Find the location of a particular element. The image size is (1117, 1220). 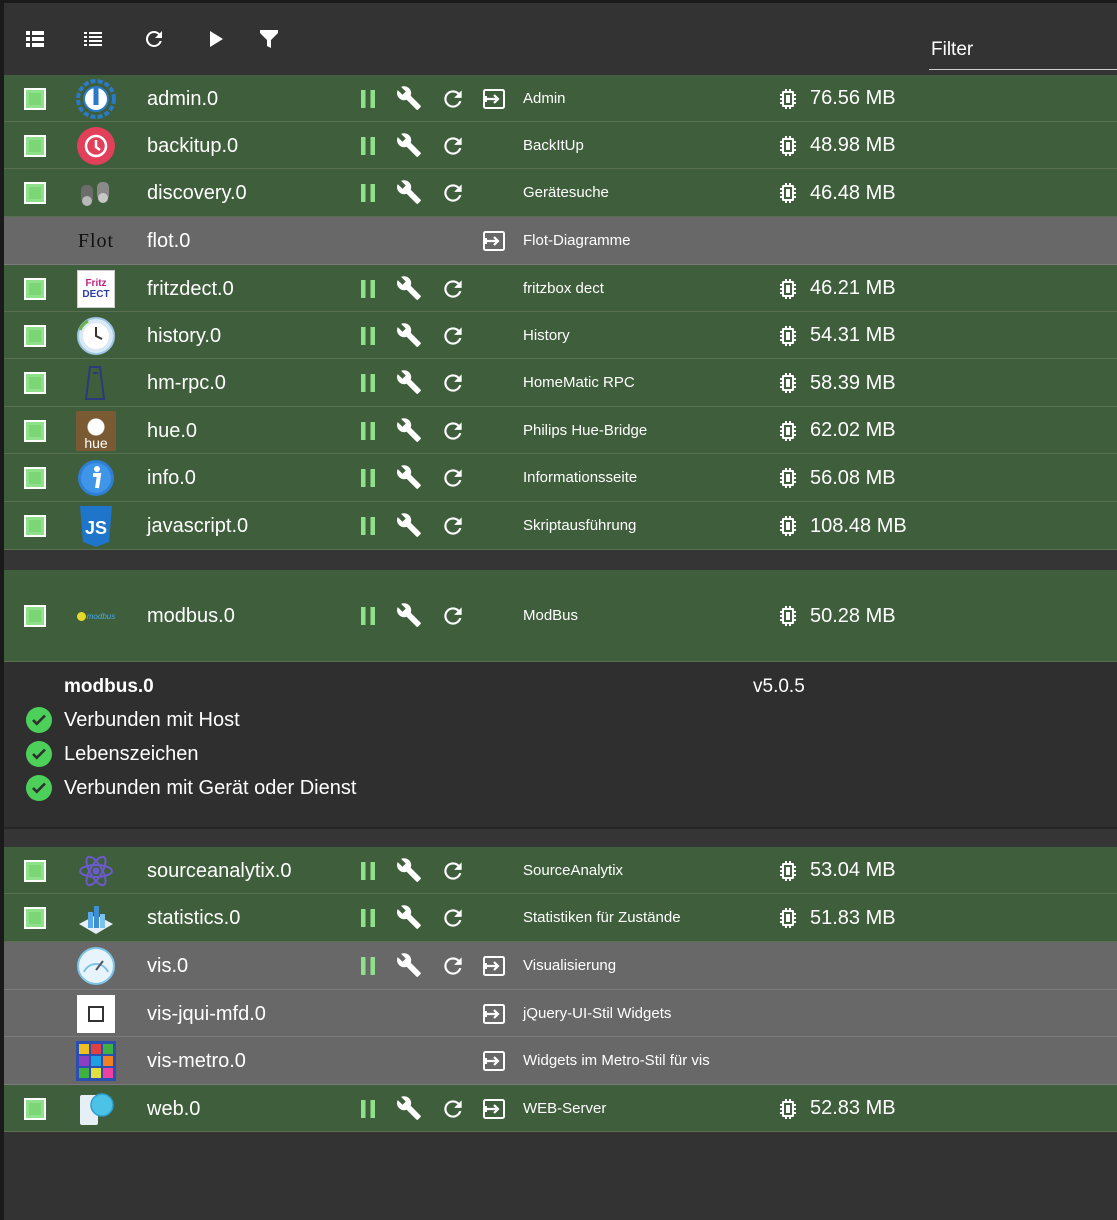

memory-value: 108.48 MB is located at coordinates (858, 525).